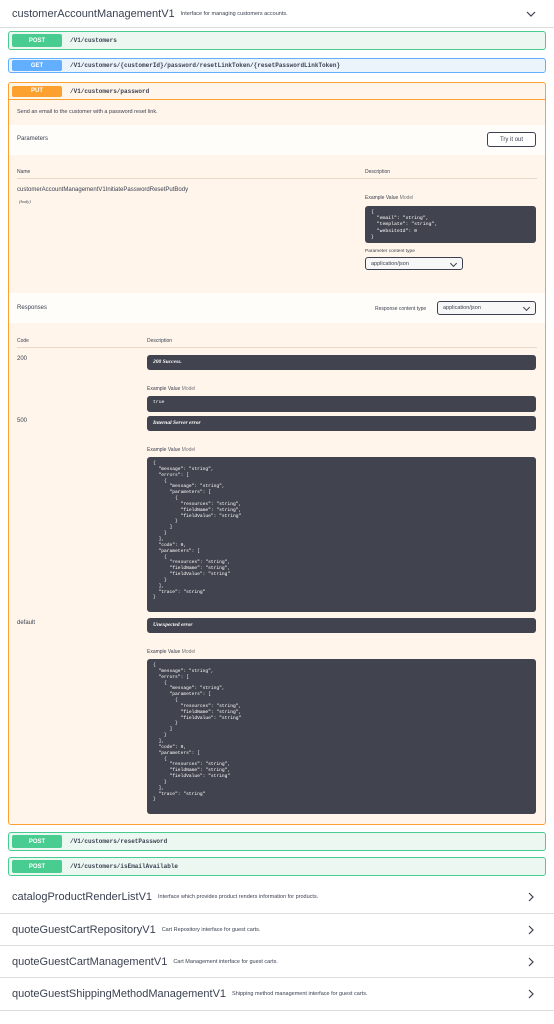  Describe the element at coordinates (32, 308) in the screenshot. I see `responses-title: Responses` at that location.